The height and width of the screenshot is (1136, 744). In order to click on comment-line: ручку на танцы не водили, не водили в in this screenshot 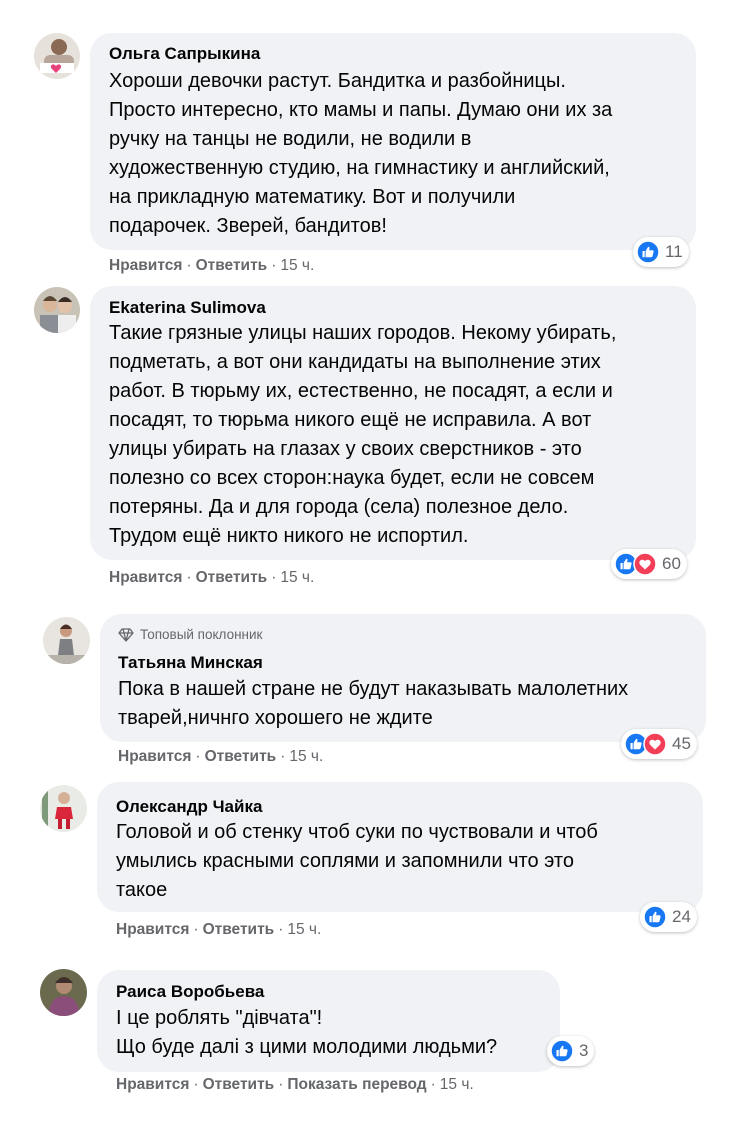, I will do `click(290, 139)`.